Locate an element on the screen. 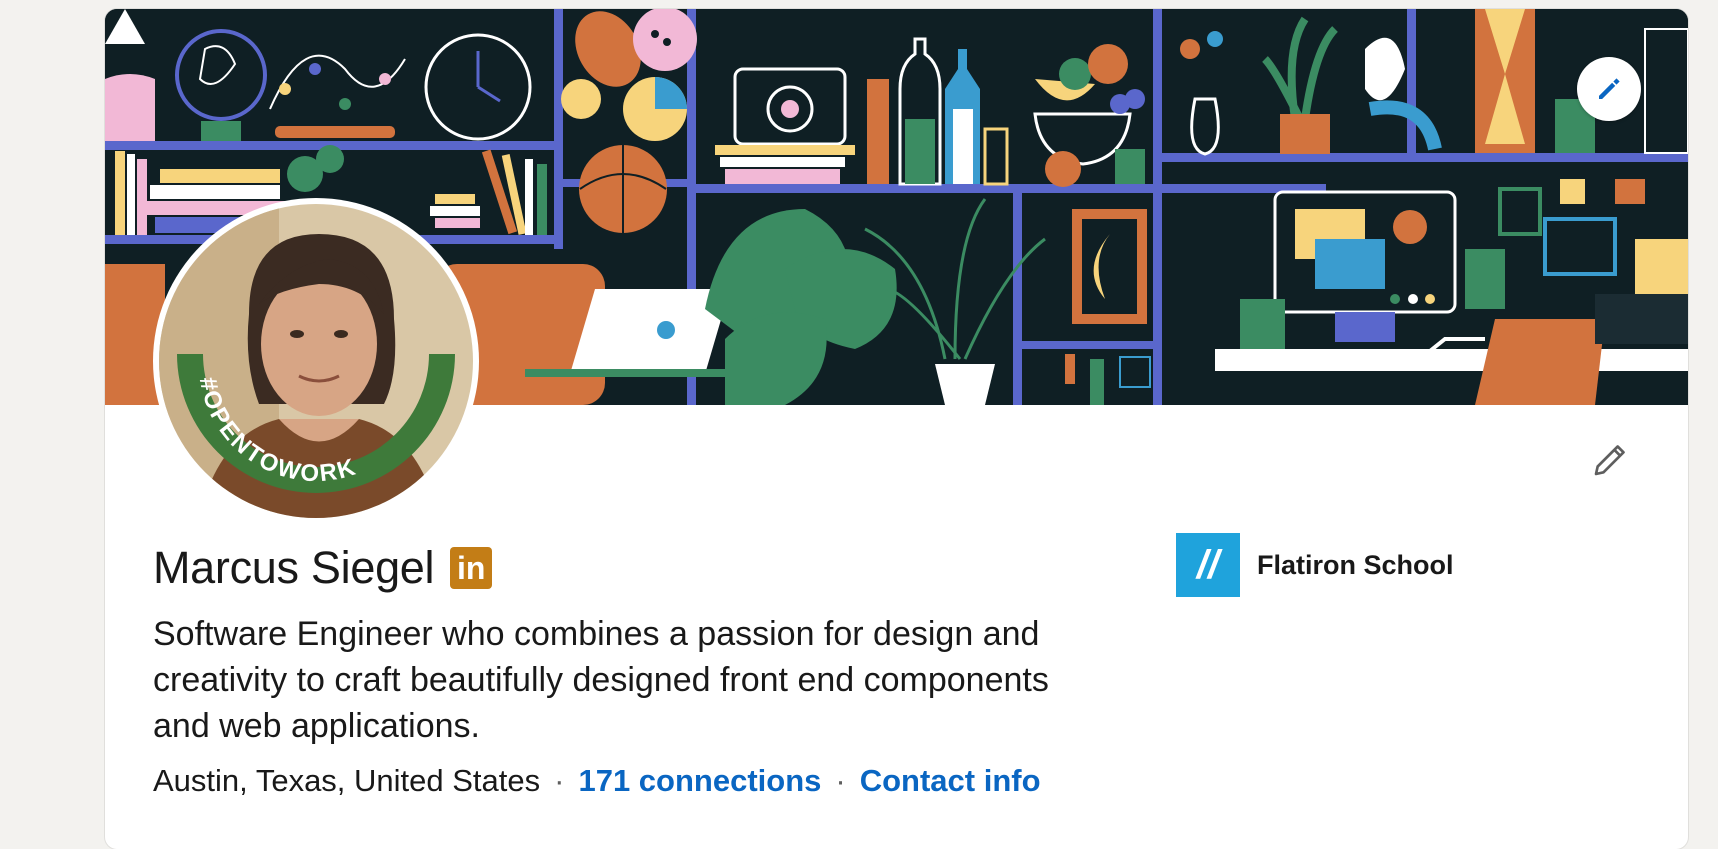  profile-name: Marcus Siegel is located at coordinates (294, 567).